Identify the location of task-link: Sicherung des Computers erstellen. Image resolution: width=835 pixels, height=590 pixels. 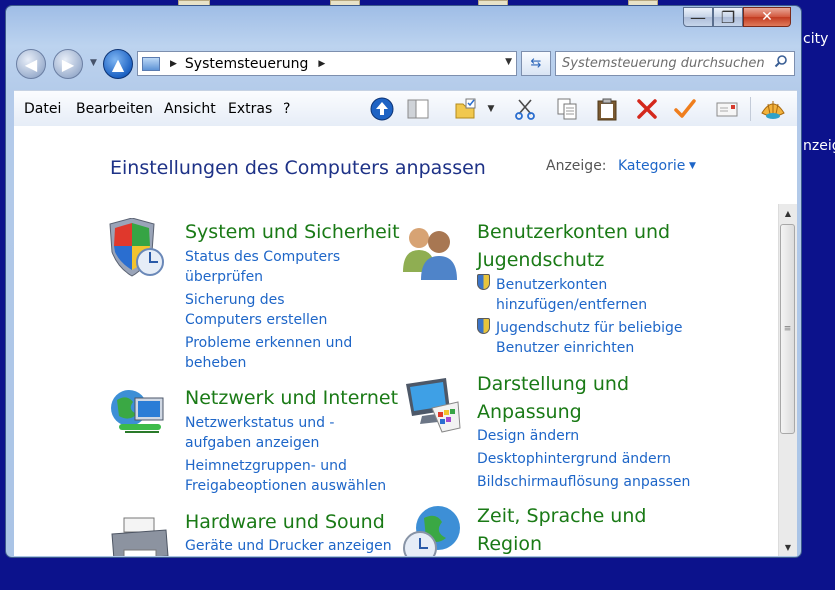
(272, 310).